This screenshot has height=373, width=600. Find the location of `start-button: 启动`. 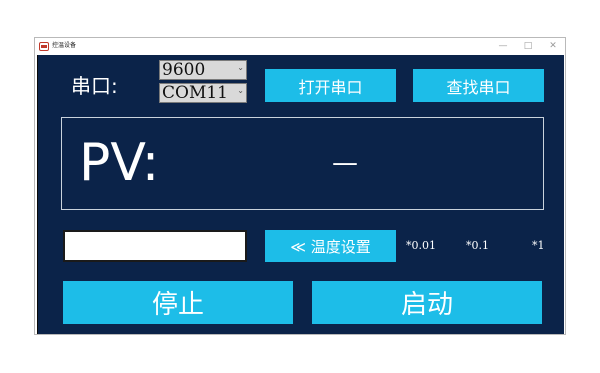

start-button: 启动 is located at coordinates (427, 302).